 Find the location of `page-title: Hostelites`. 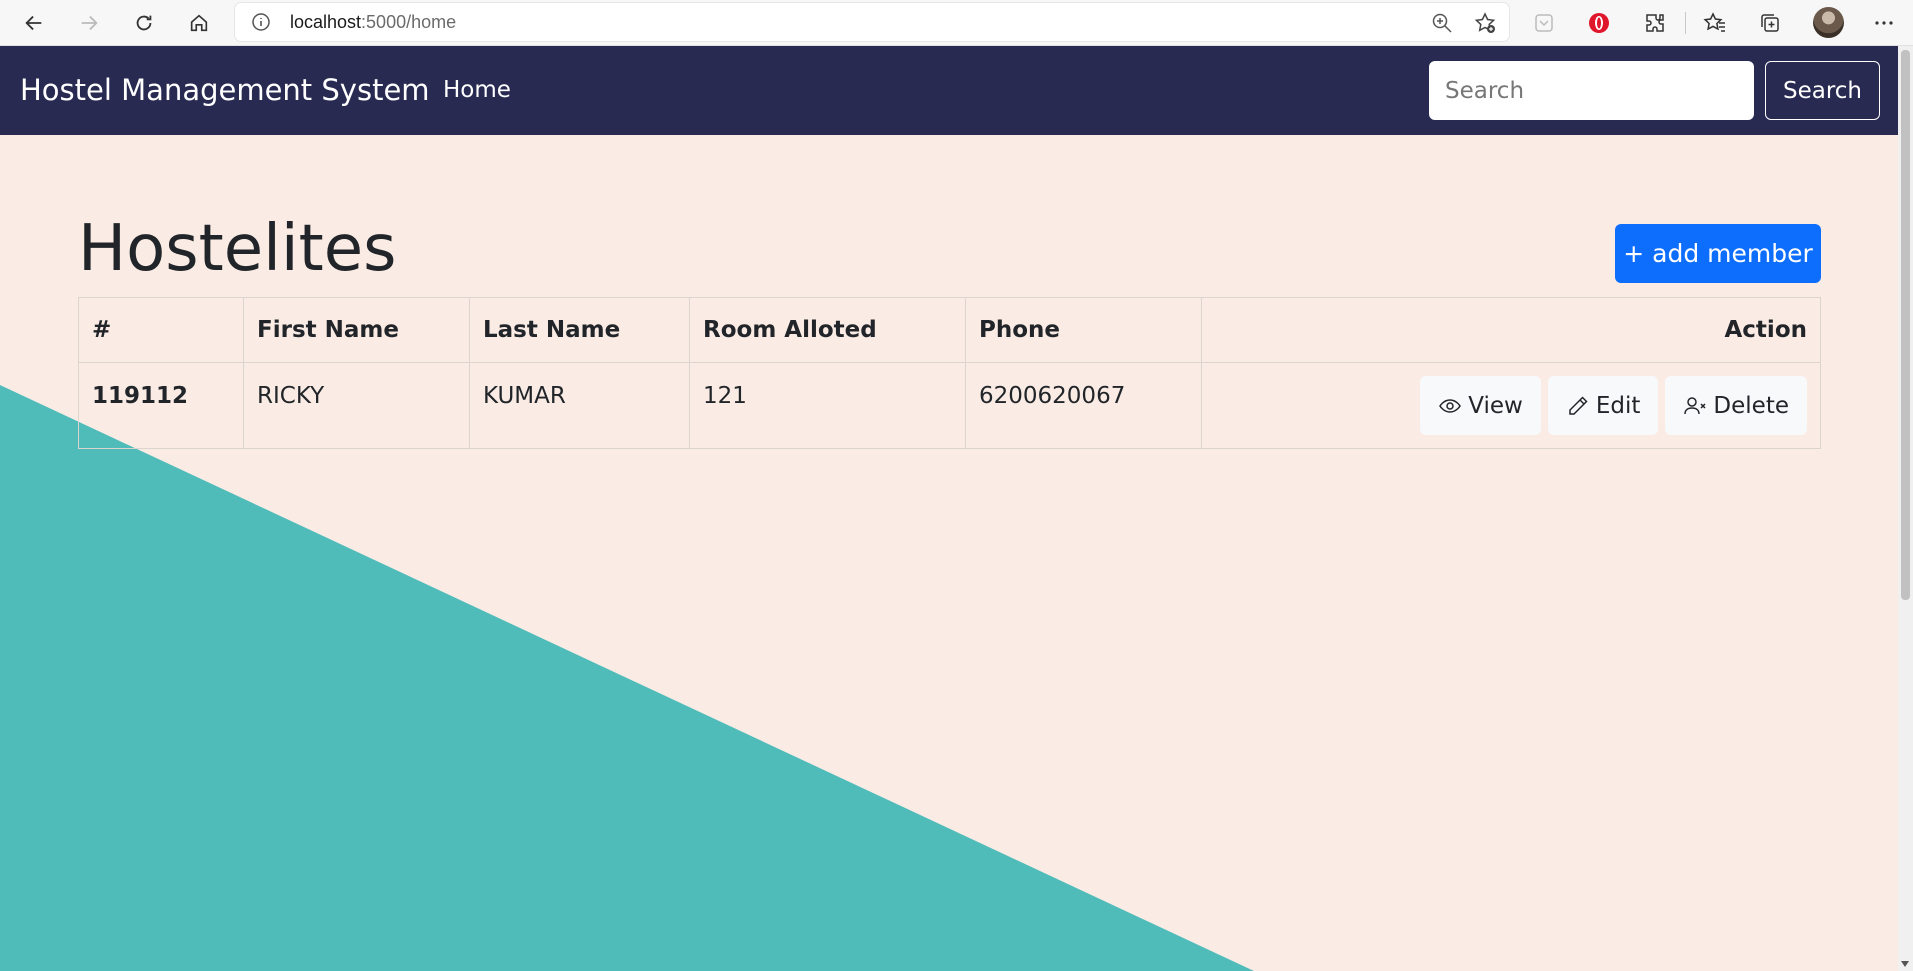

page-title: Hostelites is located at coordinates (237, 249).